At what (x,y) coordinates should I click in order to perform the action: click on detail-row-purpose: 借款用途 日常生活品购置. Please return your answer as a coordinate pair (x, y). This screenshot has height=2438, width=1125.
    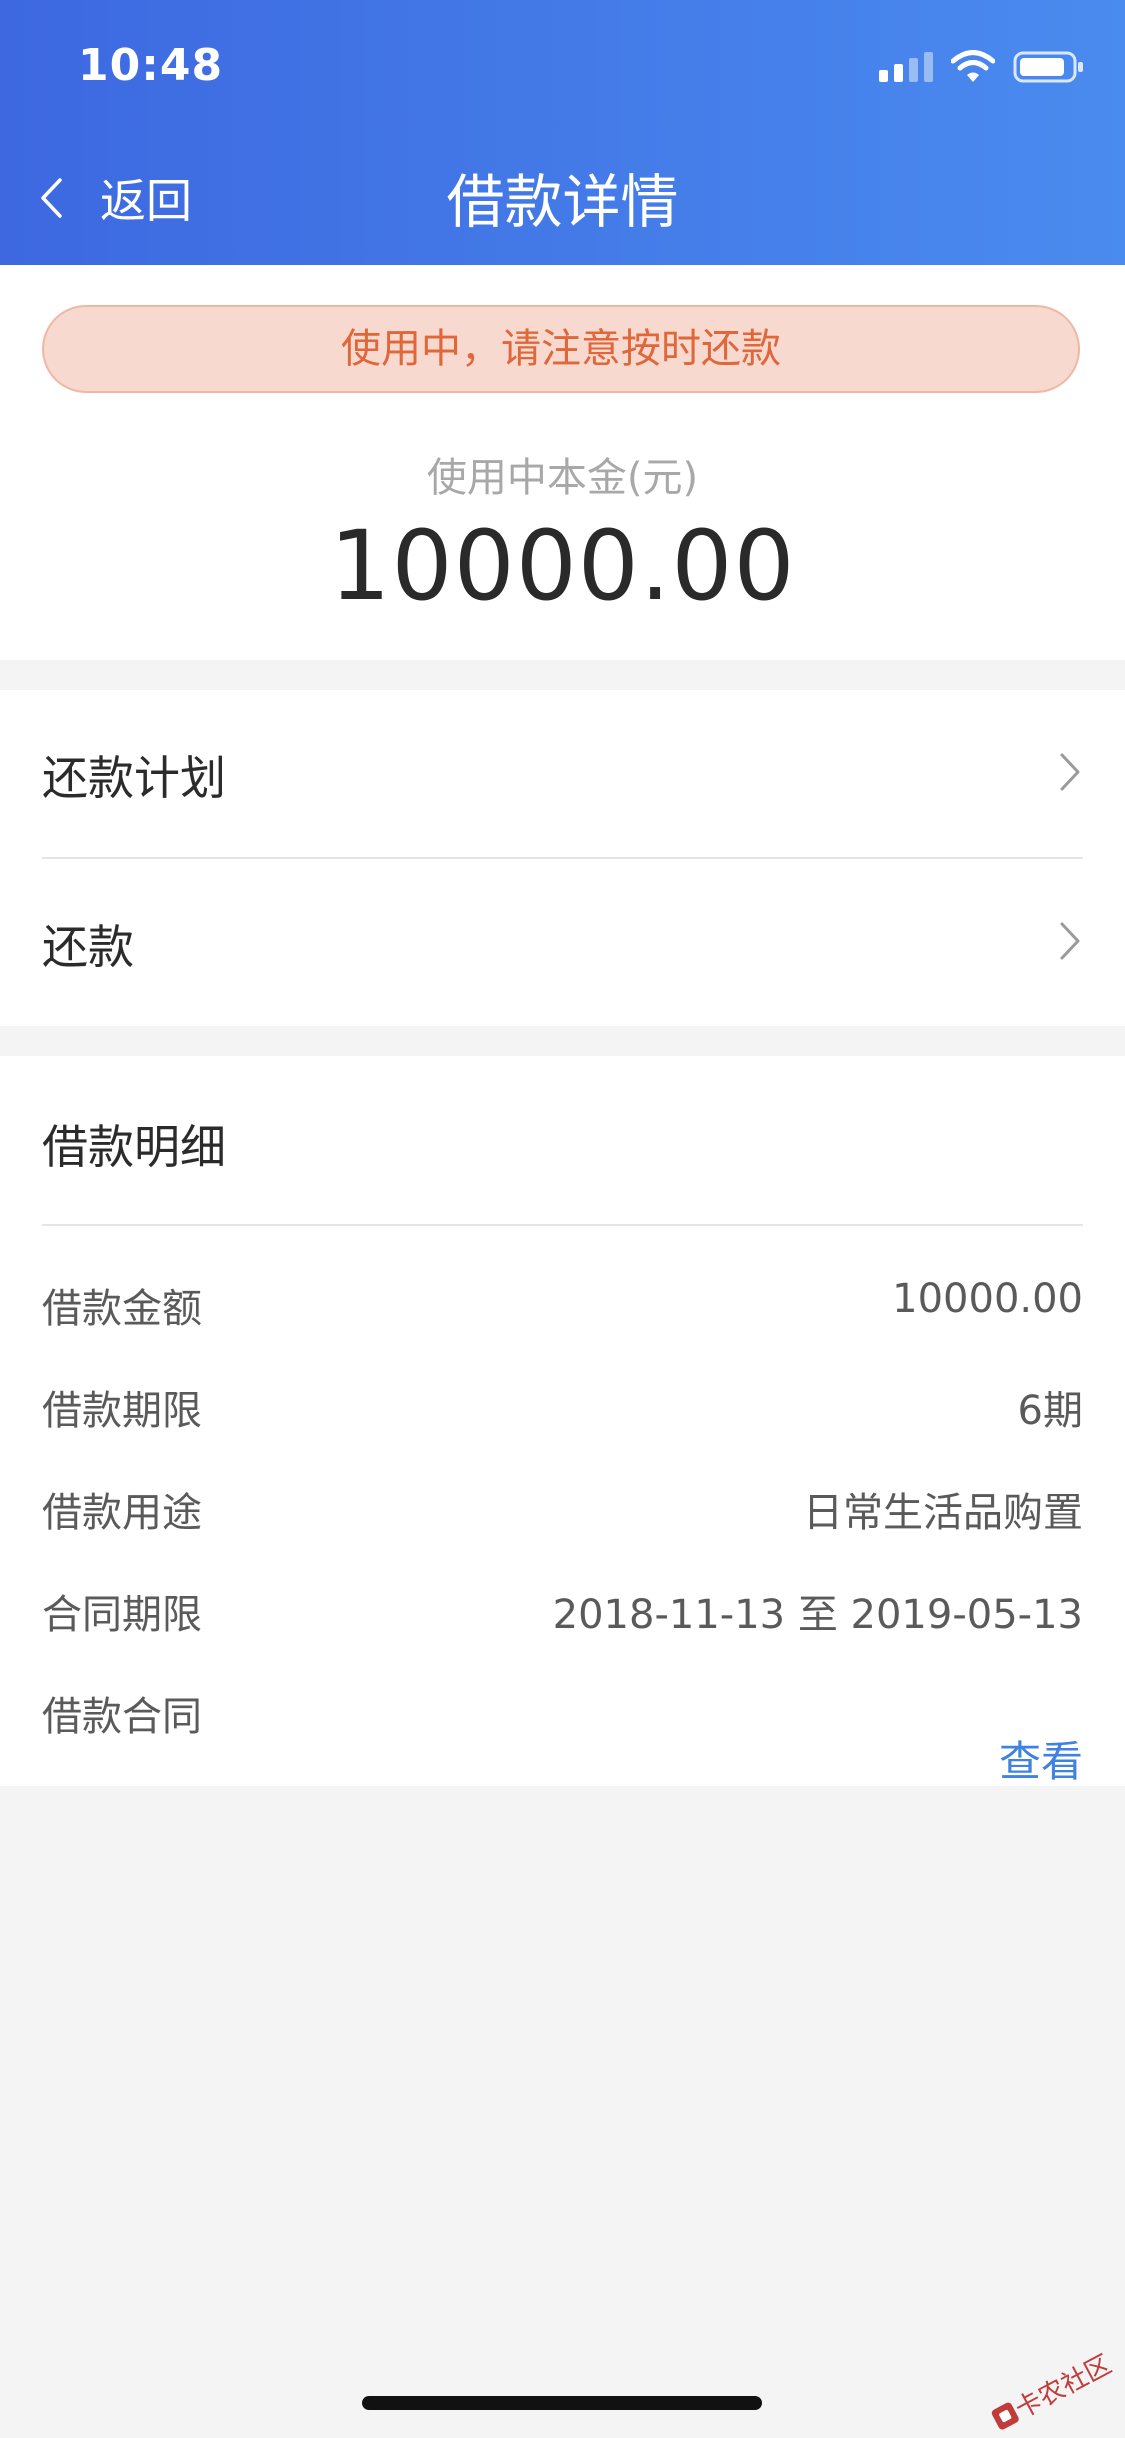
    Looking at the image, I should click on (562, 1510).